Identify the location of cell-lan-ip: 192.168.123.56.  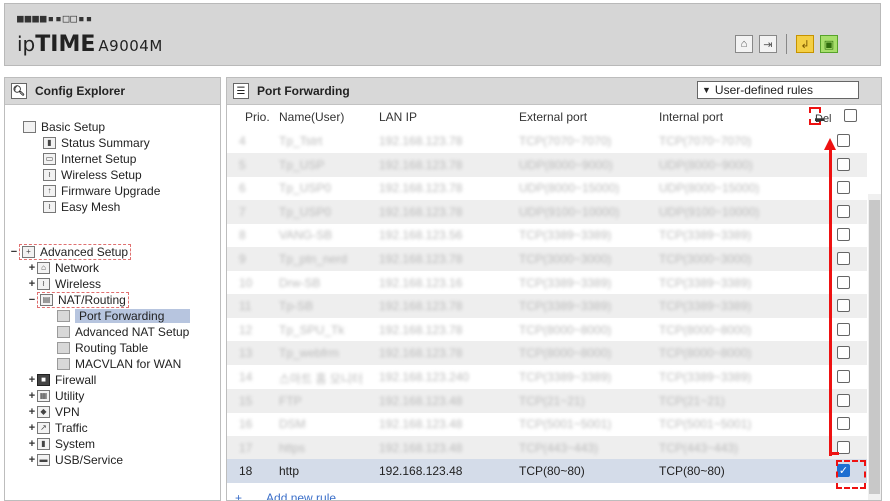
(421, 235).